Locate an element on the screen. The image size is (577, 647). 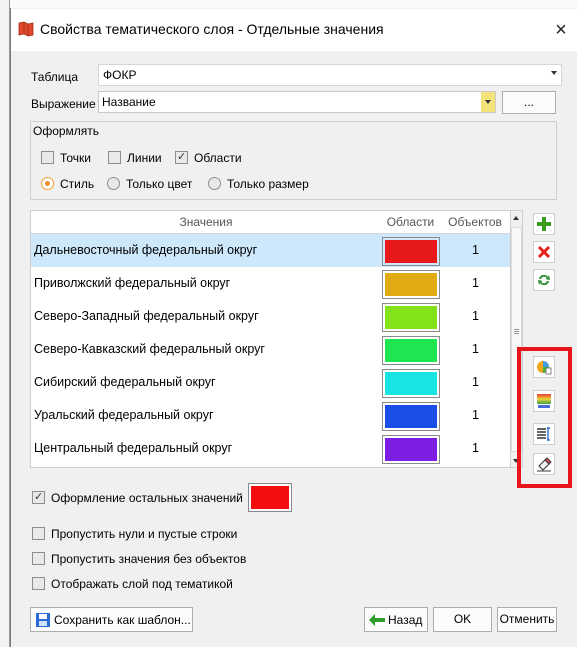
row-name: Уральский федеральный округ is located at coordinates (124, 415).